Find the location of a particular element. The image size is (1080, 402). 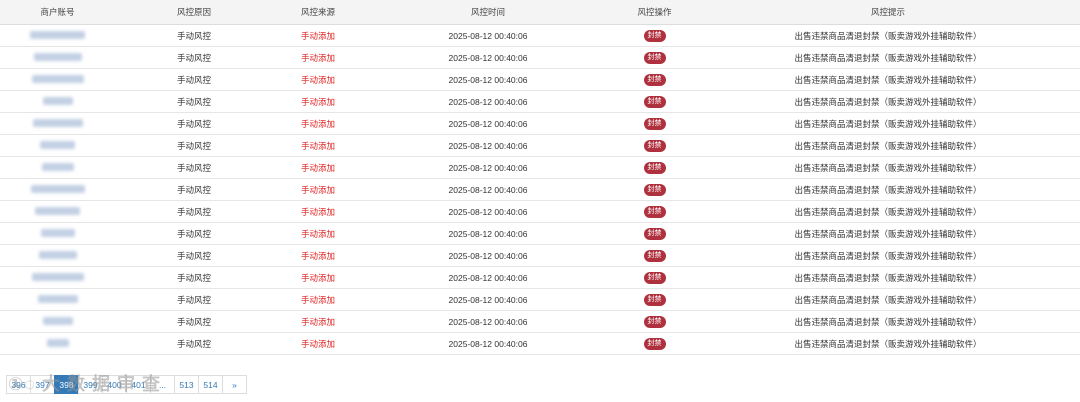

next-page-button: » is located at coordinates (234, 384).